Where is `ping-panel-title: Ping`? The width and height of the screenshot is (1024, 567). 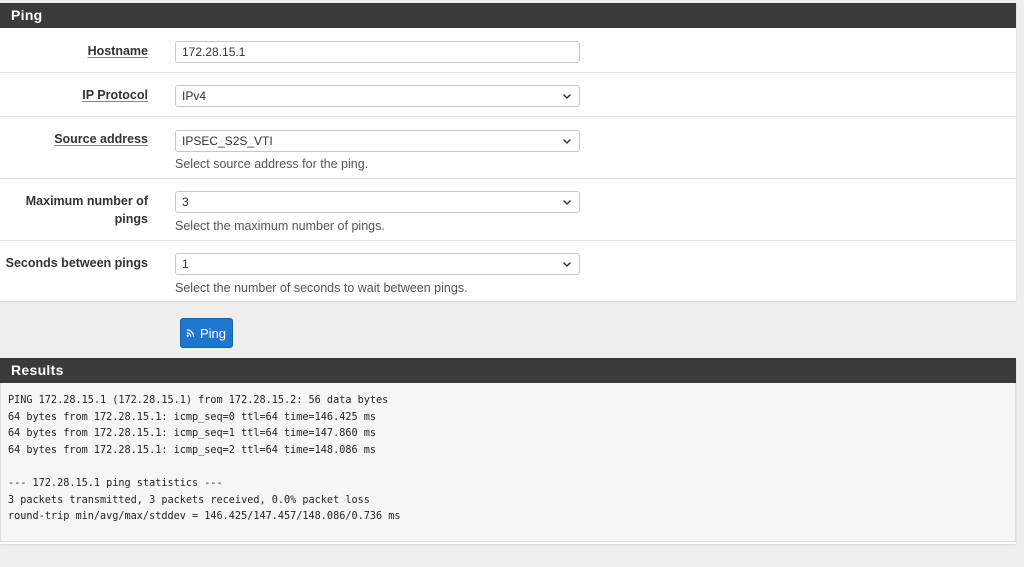 ping-panel-title: Ping is located at coordinates (508, 15).